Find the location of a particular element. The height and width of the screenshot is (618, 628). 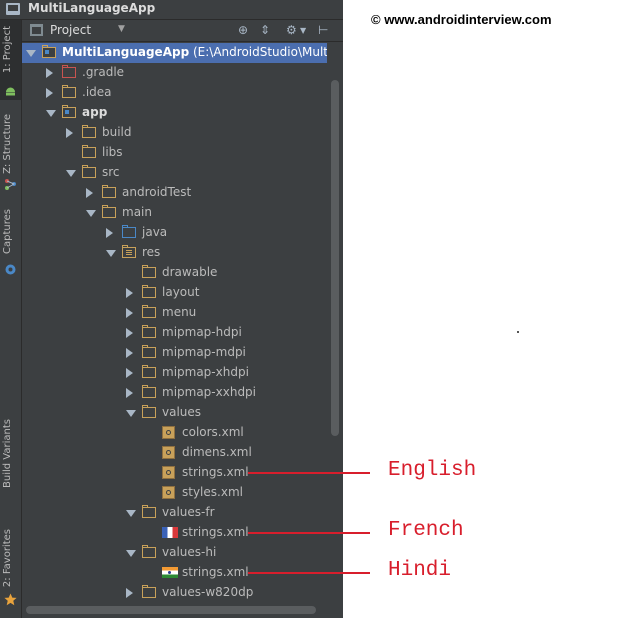

tree-row: res is located at coordinates (174, 253).